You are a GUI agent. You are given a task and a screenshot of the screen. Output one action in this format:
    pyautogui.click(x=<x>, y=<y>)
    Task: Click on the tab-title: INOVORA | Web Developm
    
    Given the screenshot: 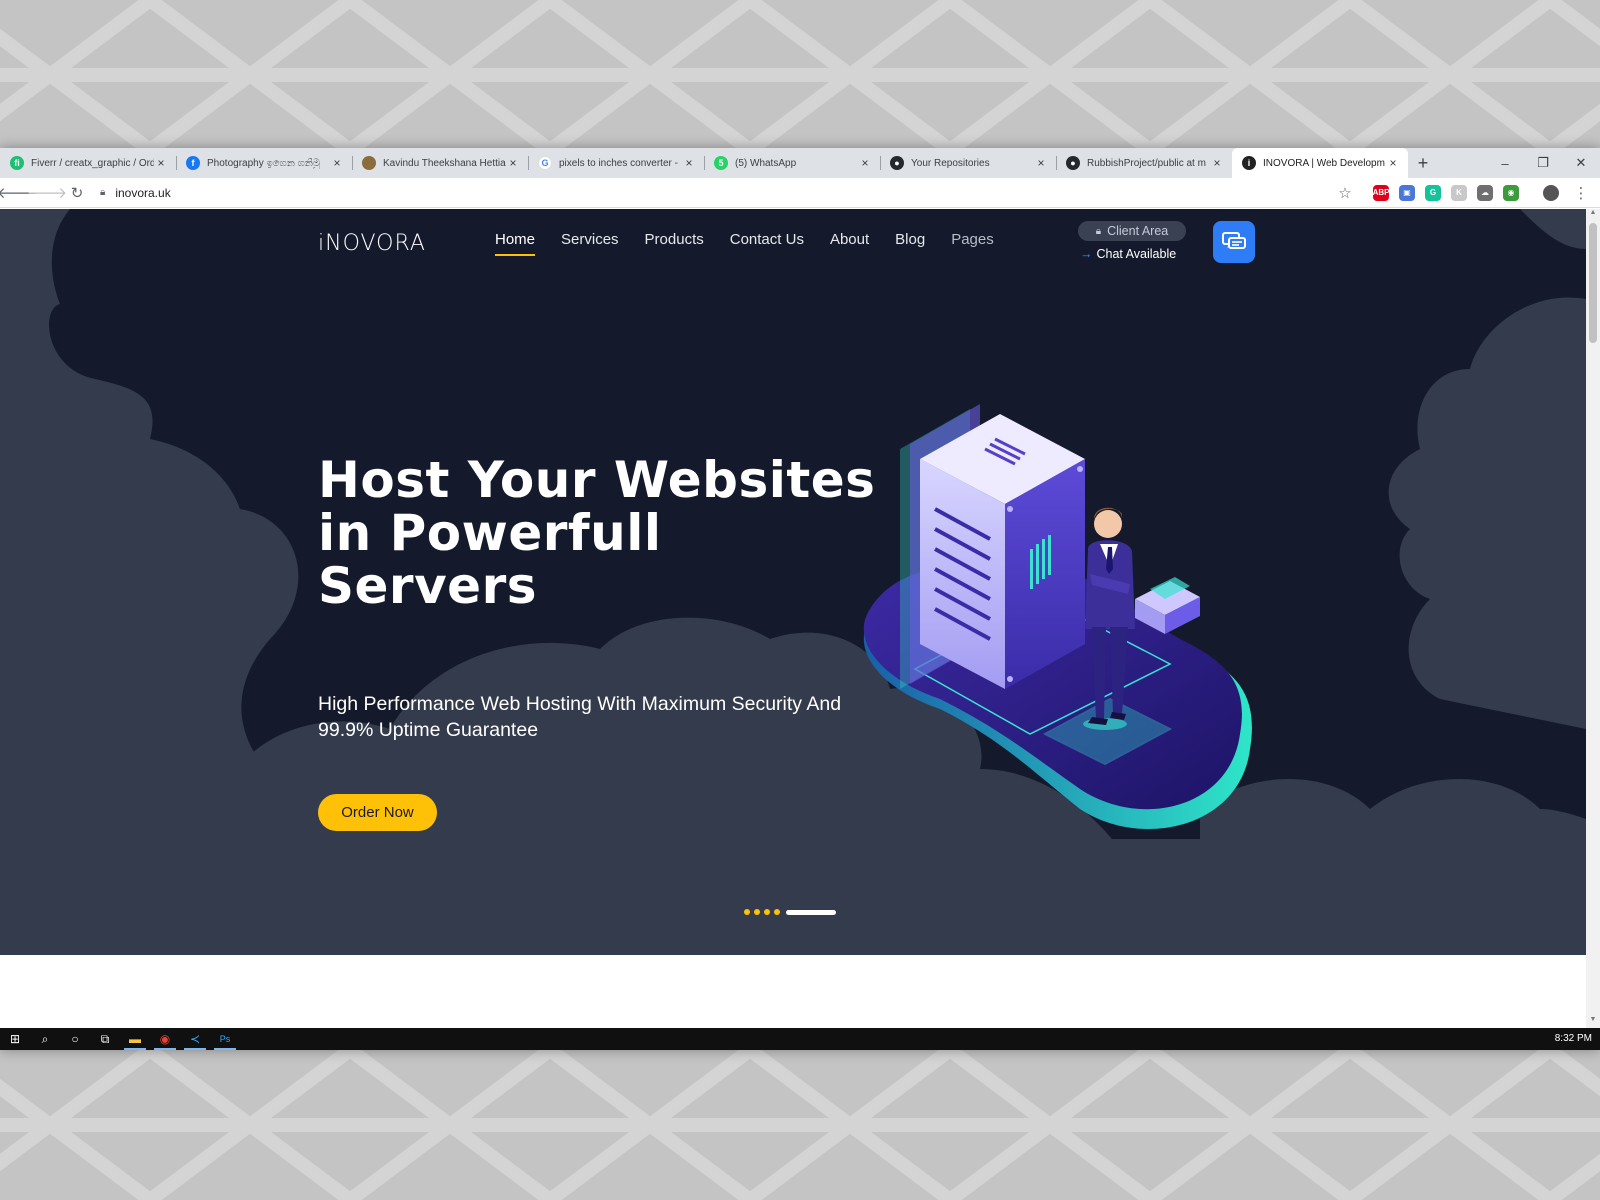 What is the action you would take?
    pyautogui.click(x=1324, y=163)
    